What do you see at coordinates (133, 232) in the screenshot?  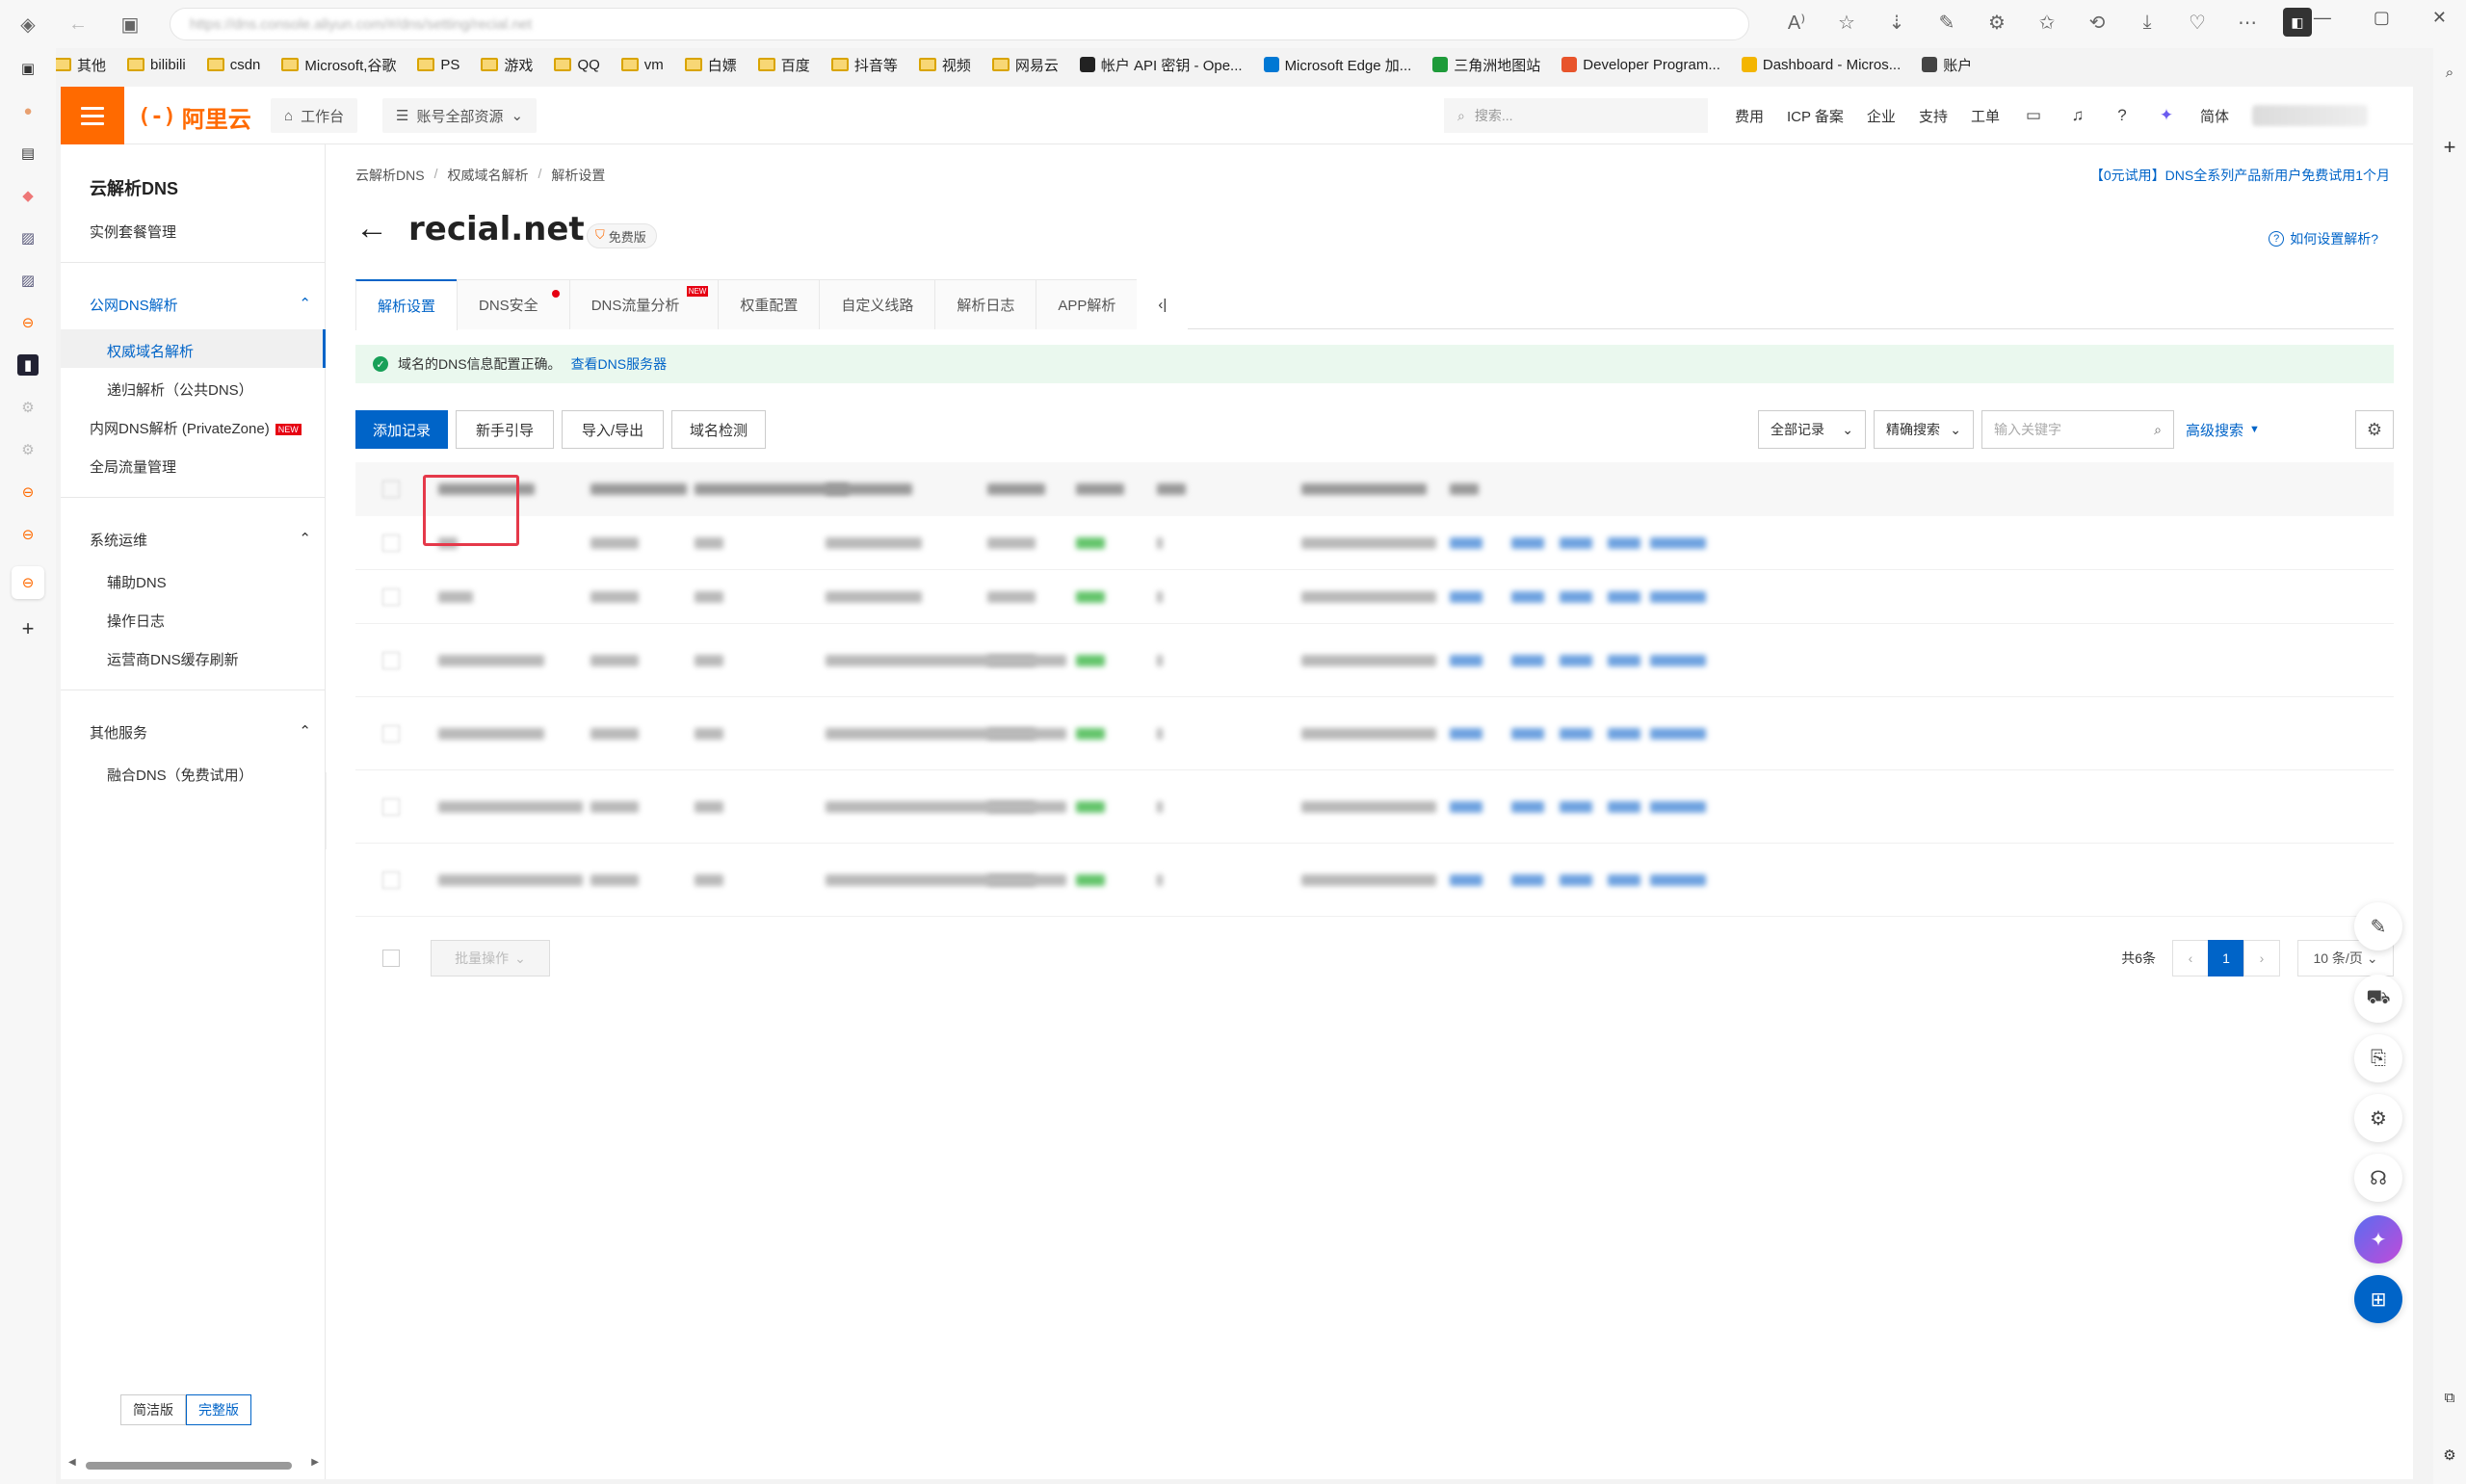 I see `sidebar-item-instance: 实例套餐管理` at bounding box center [133, 232].